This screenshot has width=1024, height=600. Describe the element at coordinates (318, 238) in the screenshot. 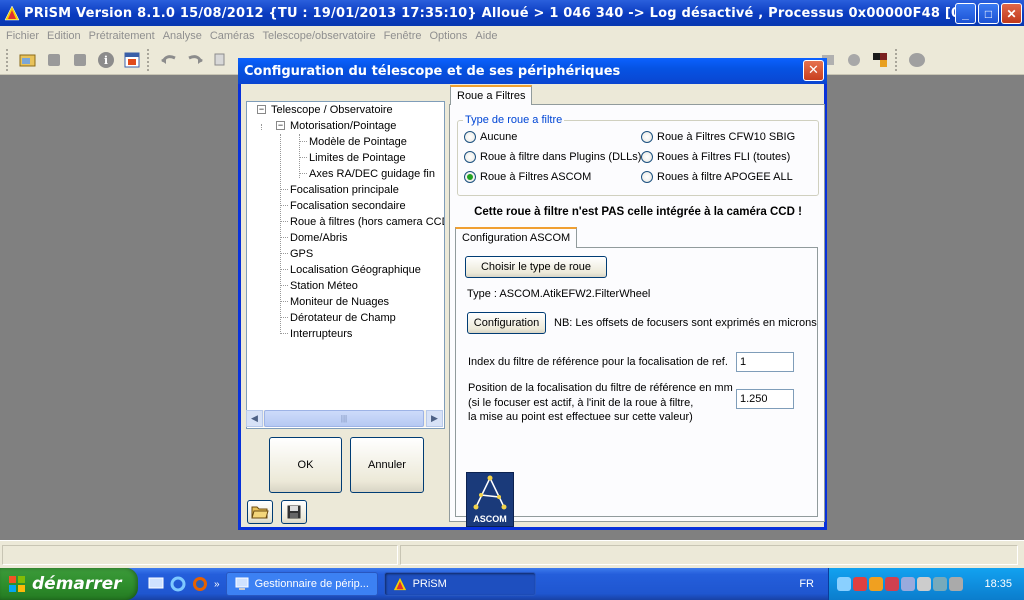

I see `tree-item-dome: Dome/Abris` at that location.